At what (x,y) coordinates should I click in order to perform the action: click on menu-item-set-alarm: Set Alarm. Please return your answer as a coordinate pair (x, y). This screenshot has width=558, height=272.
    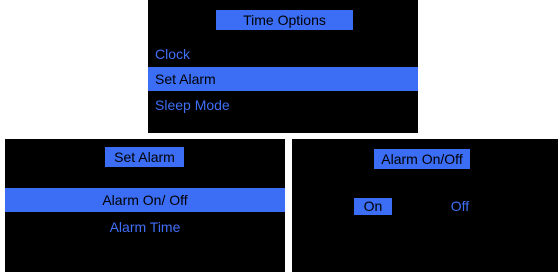
    Looking at the image, I should click on (283, 79).